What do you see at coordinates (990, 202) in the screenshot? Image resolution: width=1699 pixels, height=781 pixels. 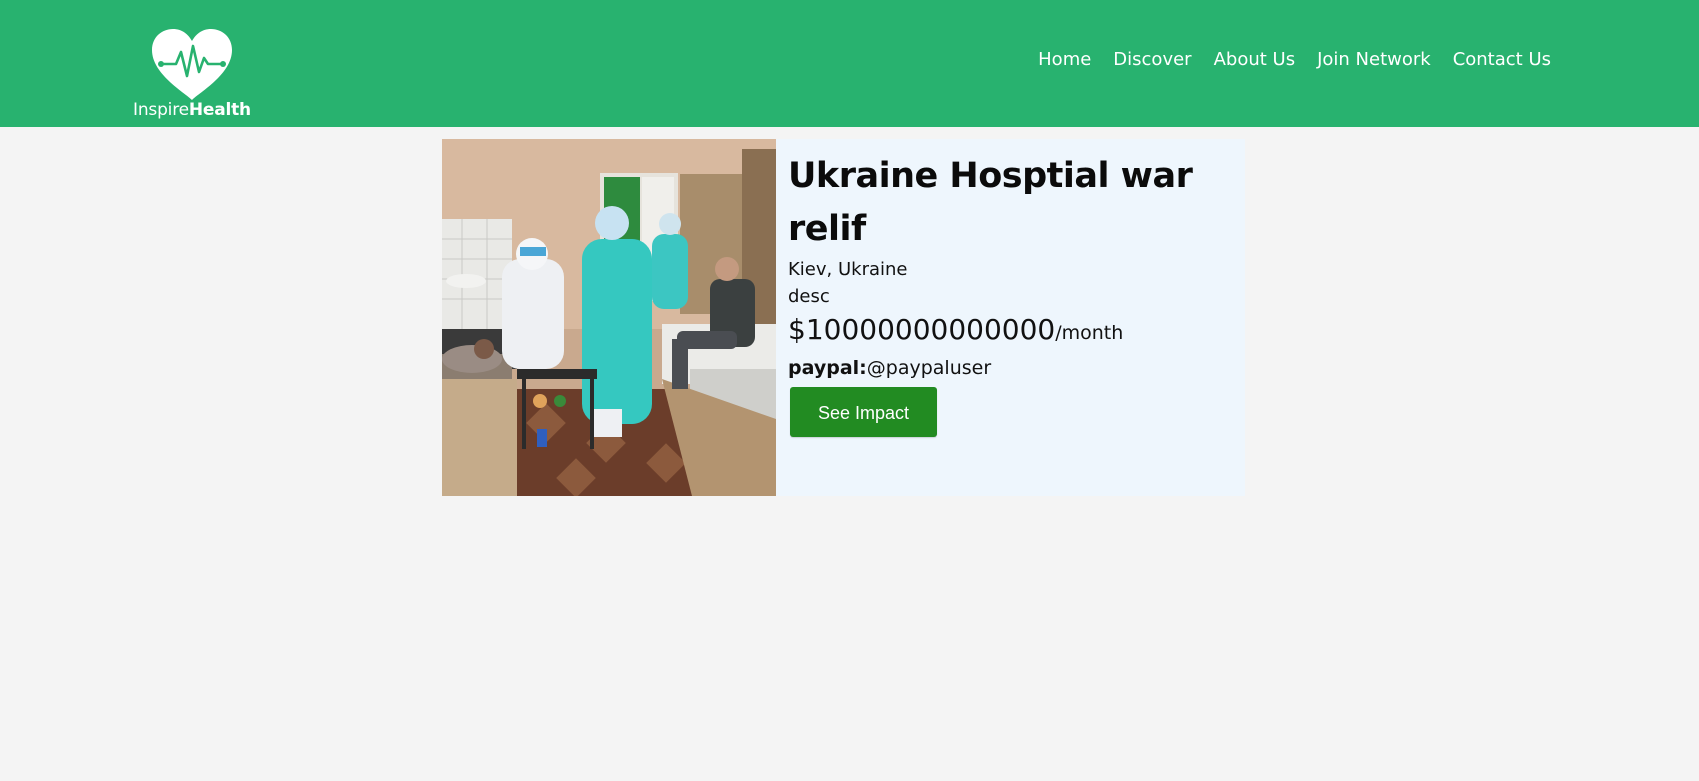 I see `campaign-title: Ukraine Hosptial war relif` at bounding box center [990, 202].